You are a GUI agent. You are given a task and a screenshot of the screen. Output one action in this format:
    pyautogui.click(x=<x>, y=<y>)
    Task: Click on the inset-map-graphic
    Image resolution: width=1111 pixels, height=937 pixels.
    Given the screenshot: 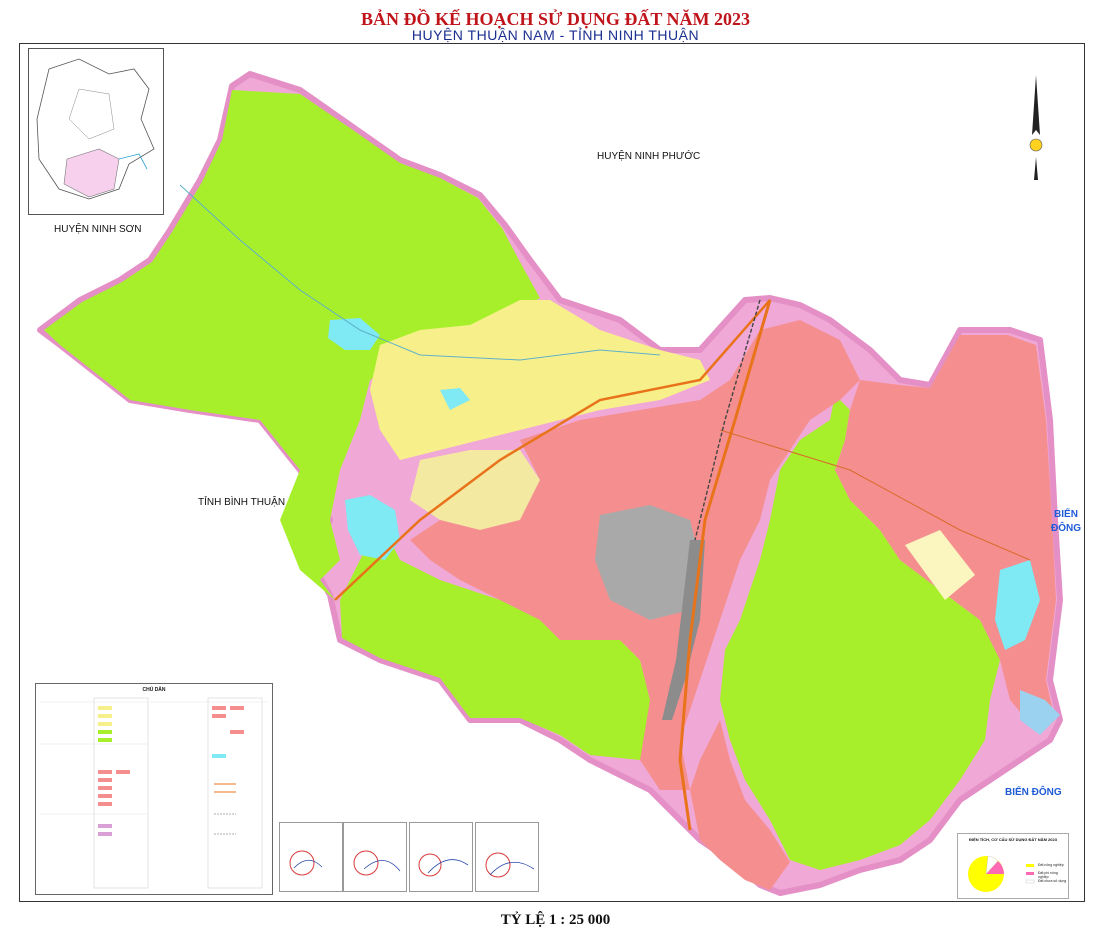 What is the action you would take?
    pyautogui.click(x=95, y=129)
    